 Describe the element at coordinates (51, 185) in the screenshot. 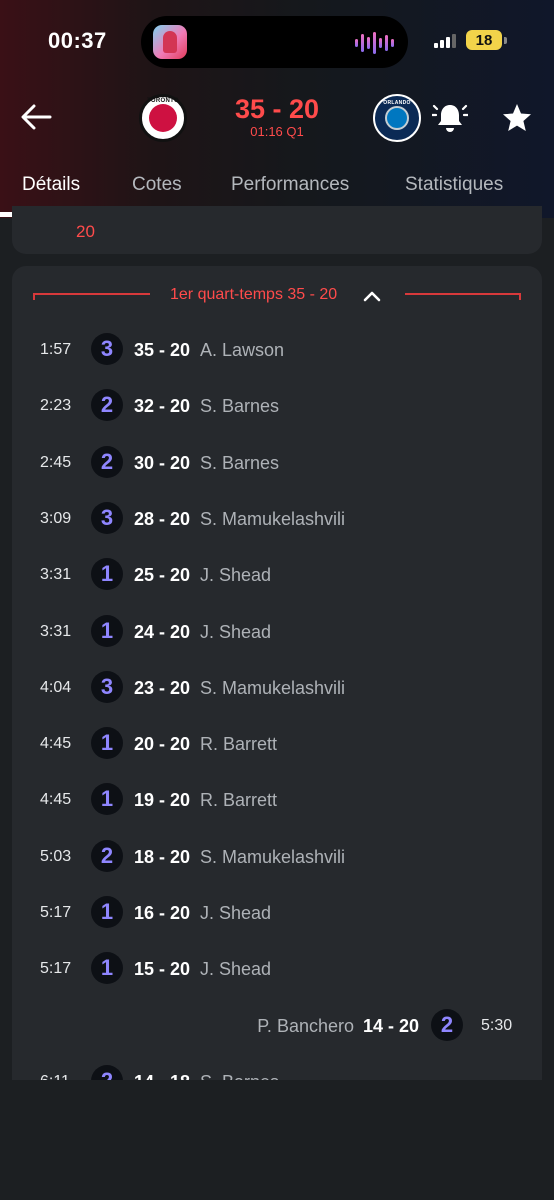

I see `tab-details: Détails` at that location.